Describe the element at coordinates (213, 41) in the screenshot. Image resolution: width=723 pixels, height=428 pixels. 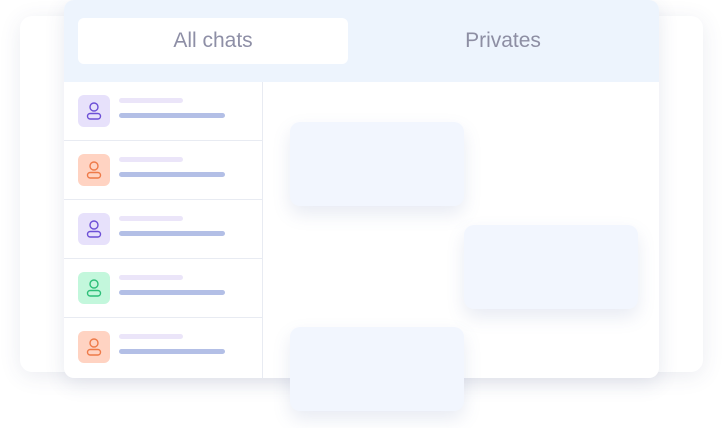
I see `tab-all-chats: All chats` at that location.